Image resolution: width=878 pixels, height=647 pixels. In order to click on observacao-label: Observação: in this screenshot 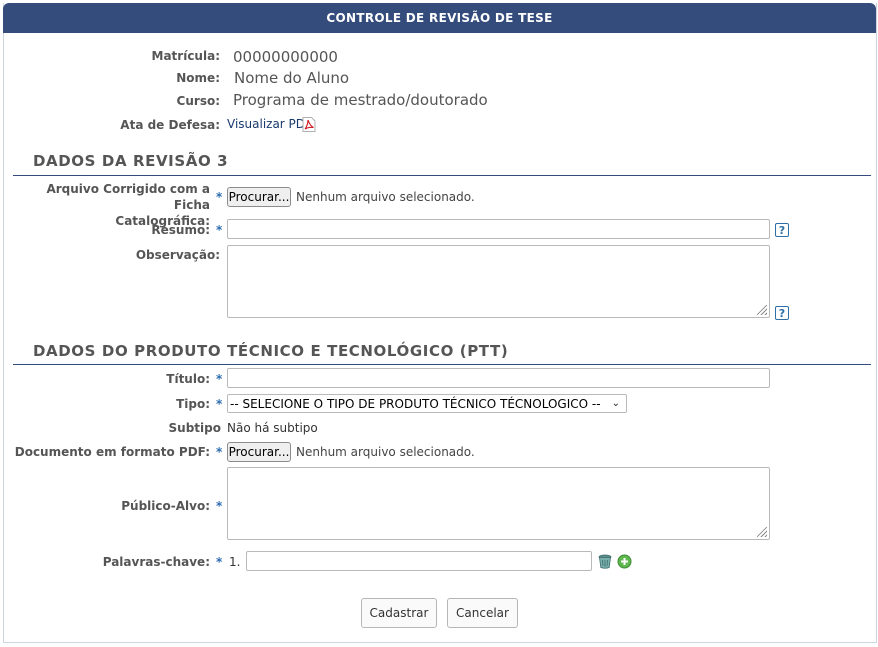, I will do `click(177, 255)`.